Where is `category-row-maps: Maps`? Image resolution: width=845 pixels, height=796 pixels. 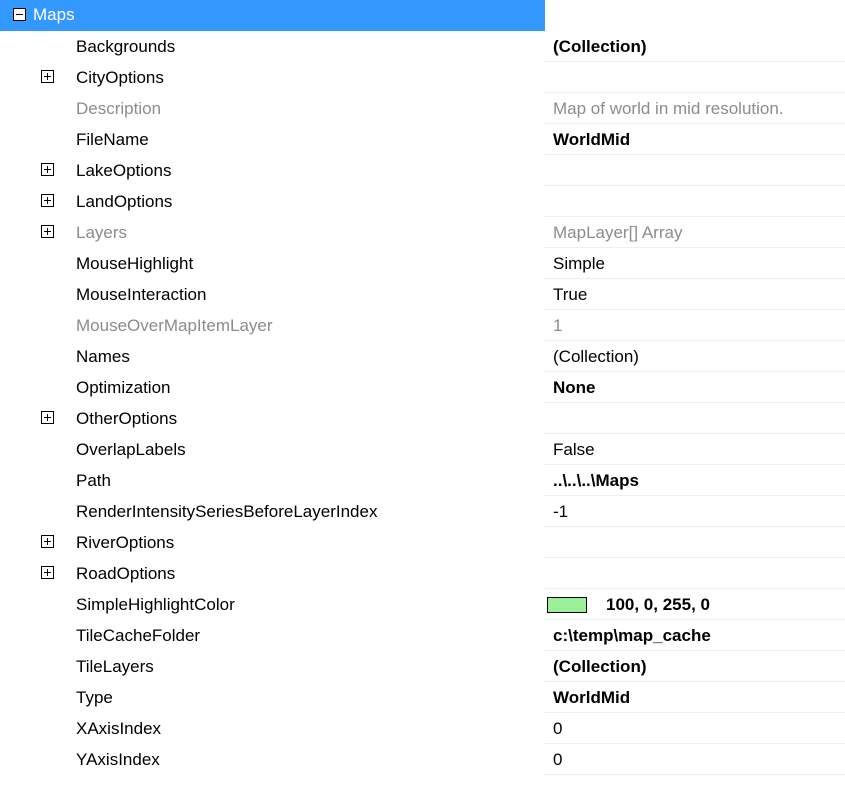
category-row-maps: Maps is located at coordinates (422, 15).